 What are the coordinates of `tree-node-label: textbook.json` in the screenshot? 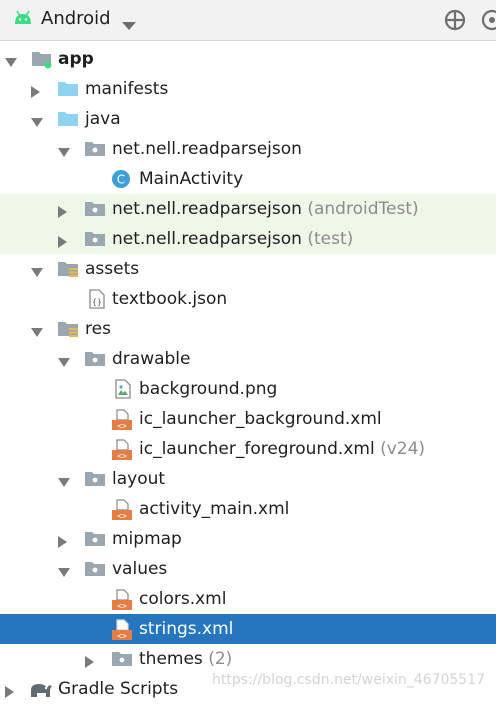 It's located at (170, 299).